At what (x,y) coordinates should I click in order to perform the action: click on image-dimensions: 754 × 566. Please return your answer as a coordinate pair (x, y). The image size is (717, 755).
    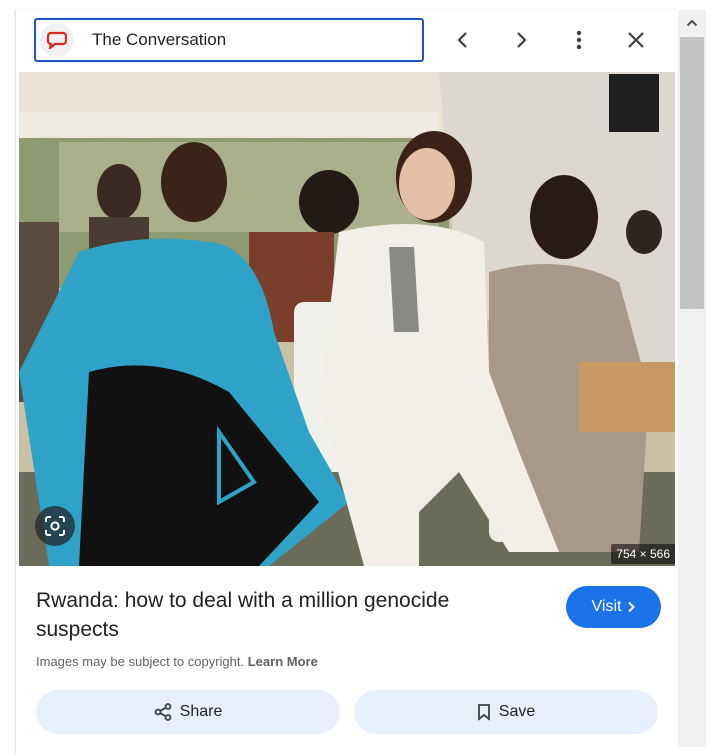
    Looking at the image, I should click on (643, 554).